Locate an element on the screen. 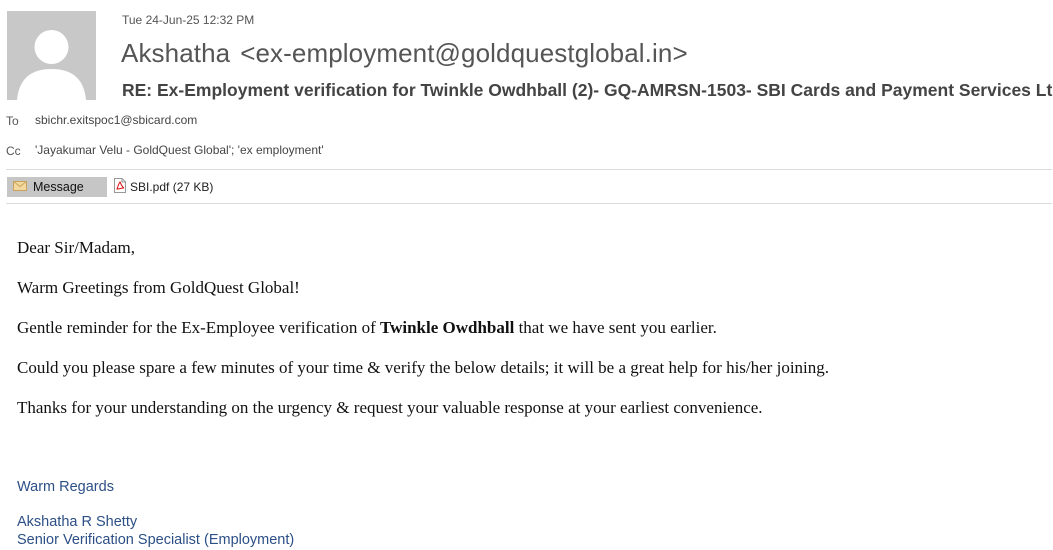 Image resolution: width=1053 pixels, height=550 pixels. pdf-file-icon is located at coordinates (120, 187).